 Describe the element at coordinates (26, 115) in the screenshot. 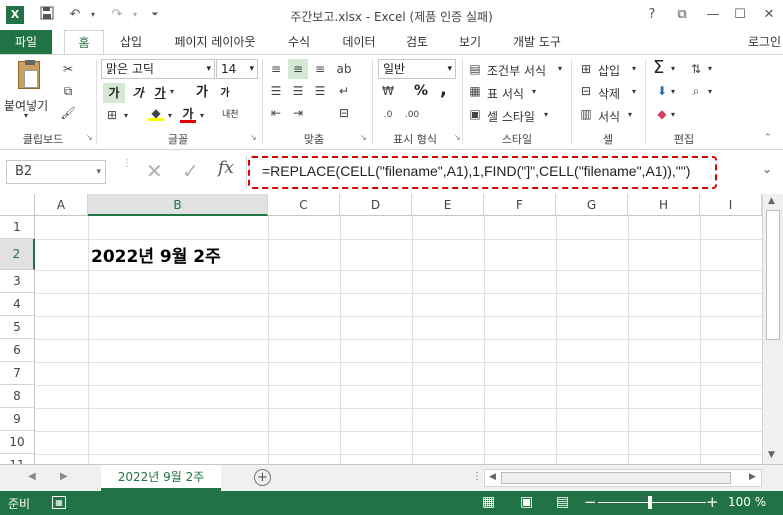

I see `paste-dropdown-icon: ▾` at that location.